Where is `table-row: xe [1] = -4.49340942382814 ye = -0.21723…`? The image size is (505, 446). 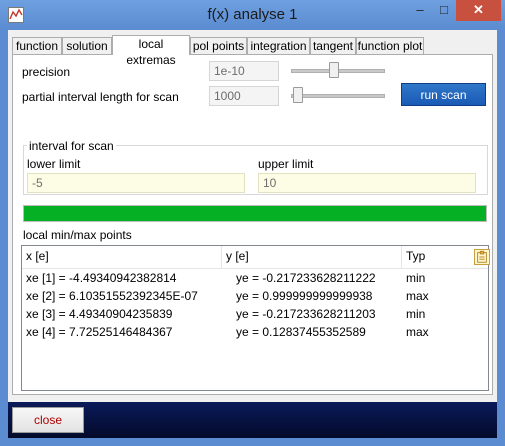
table-row: xe [1] = -4.49340942382814 ye = -0.21723… is located at coordinates (255, 279).